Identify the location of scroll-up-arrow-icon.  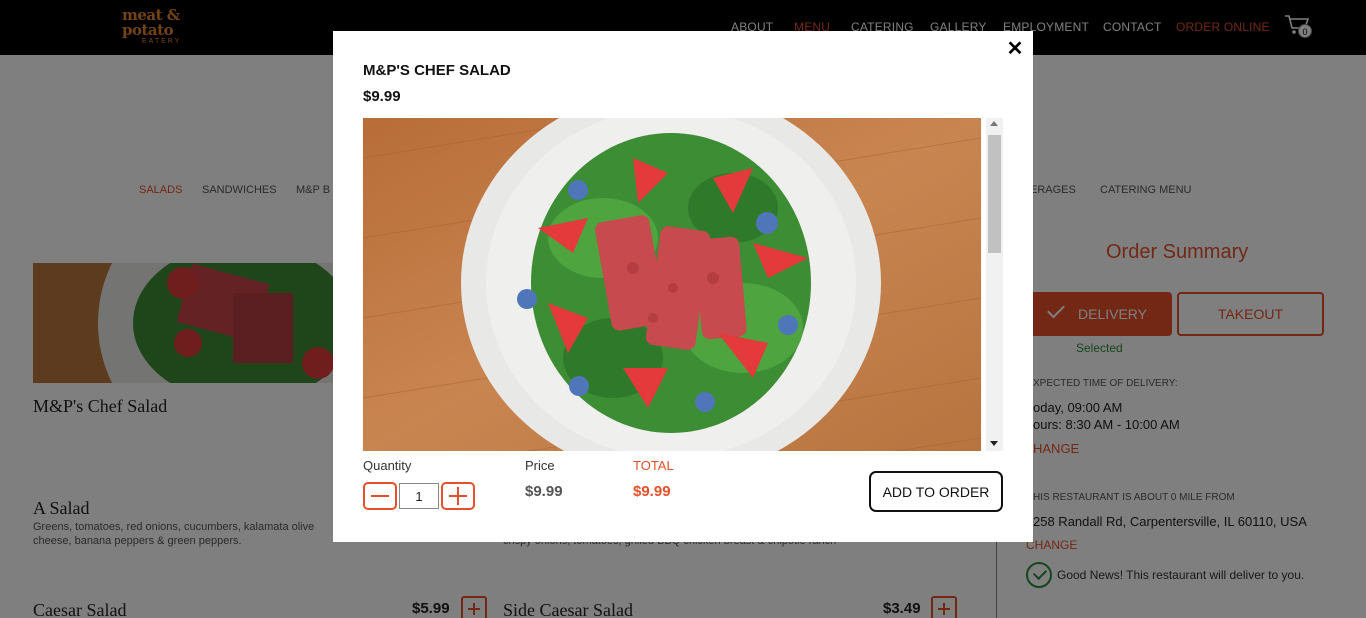
(994, 123).